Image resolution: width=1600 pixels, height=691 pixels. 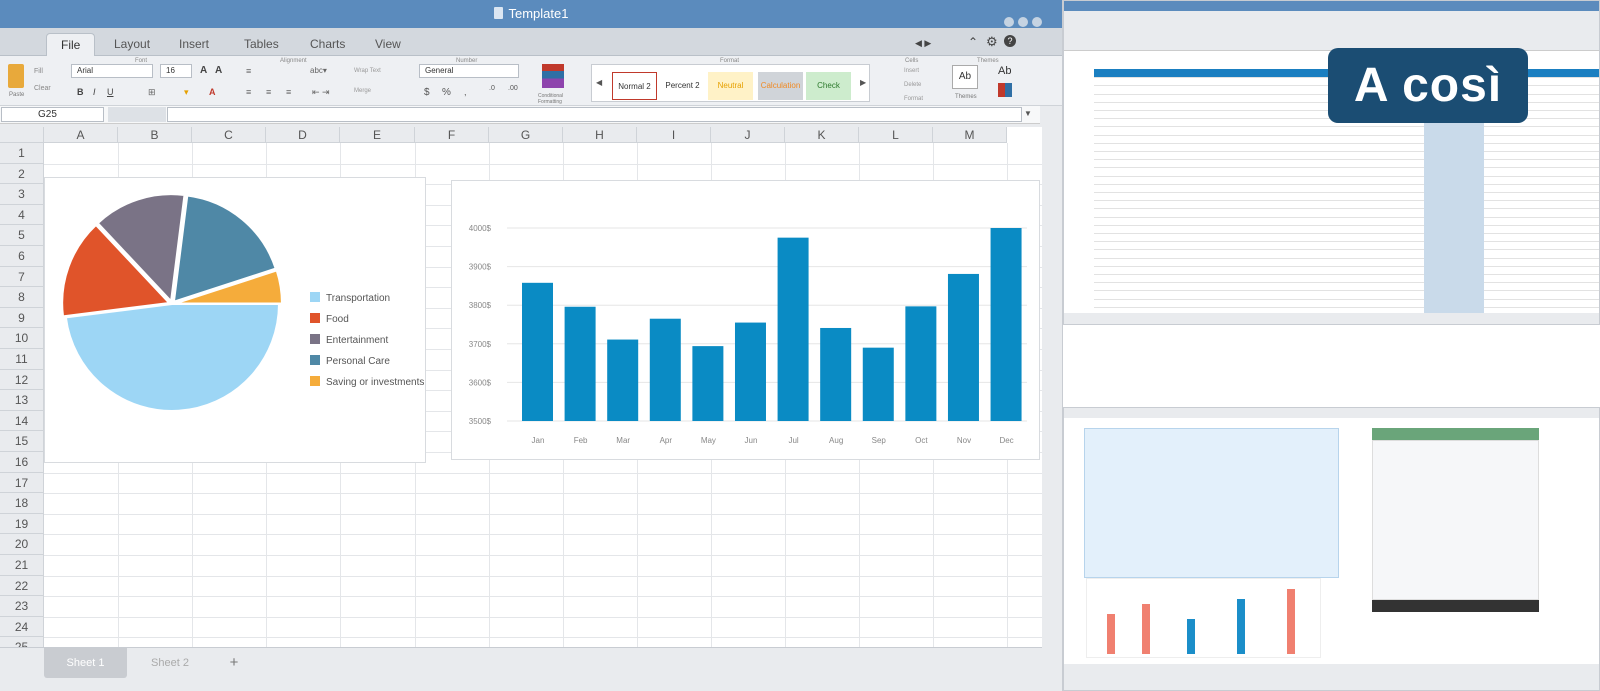 What do you see at coordinates (362, 91) in the screenshot?
I see `merge-button: Merge` at bounding box center [362, 91].